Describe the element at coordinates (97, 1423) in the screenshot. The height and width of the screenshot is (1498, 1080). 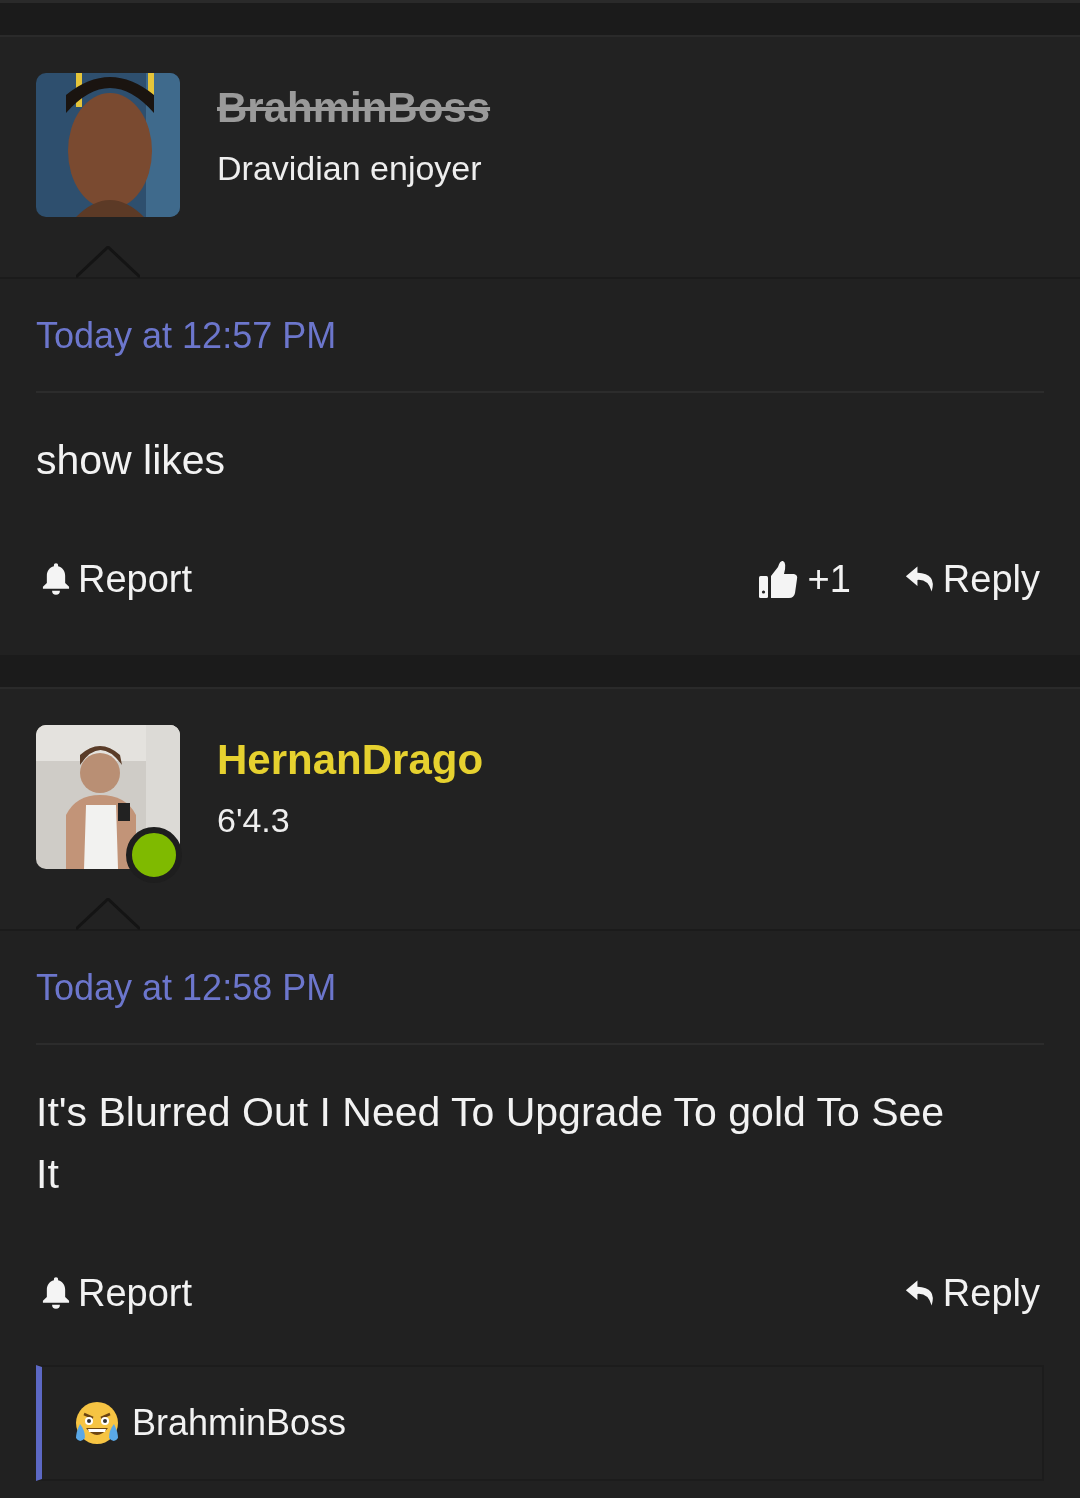
I see `crying-laughing-face-icon` at that location.